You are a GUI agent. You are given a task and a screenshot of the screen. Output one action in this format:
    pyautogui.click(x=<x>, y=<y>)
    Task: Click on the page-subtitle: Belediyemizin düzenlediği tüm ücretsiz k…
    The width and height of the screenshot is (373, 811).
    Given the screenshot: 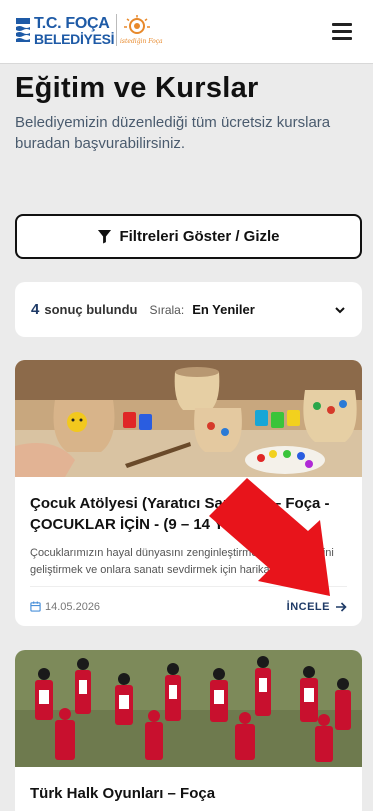 What is the action you would take?
    pyautogui.click(x=173, y=133)
    